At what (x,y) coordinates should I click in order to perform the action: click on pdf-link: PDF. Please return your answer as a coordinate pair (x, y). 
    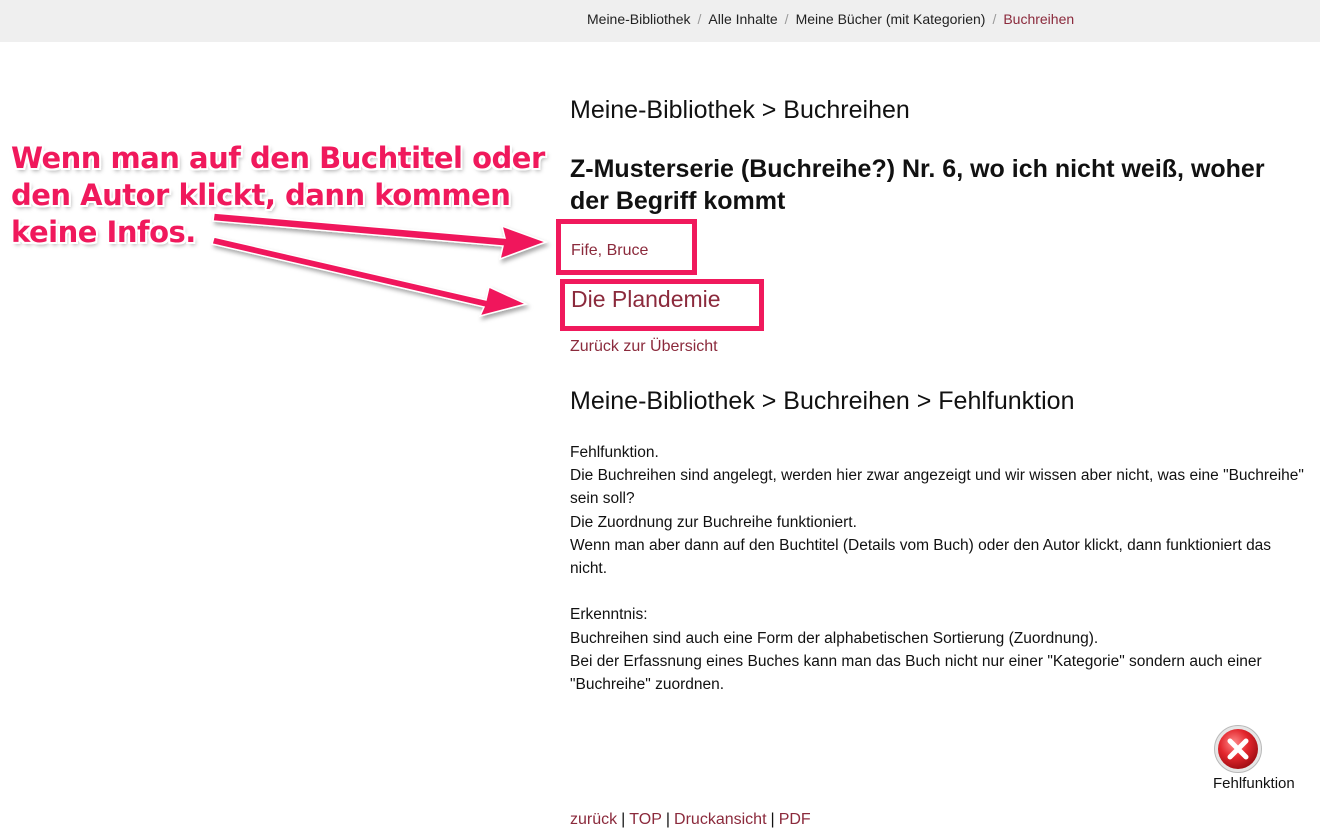
    Looking at the image, I should click on (795, 819).